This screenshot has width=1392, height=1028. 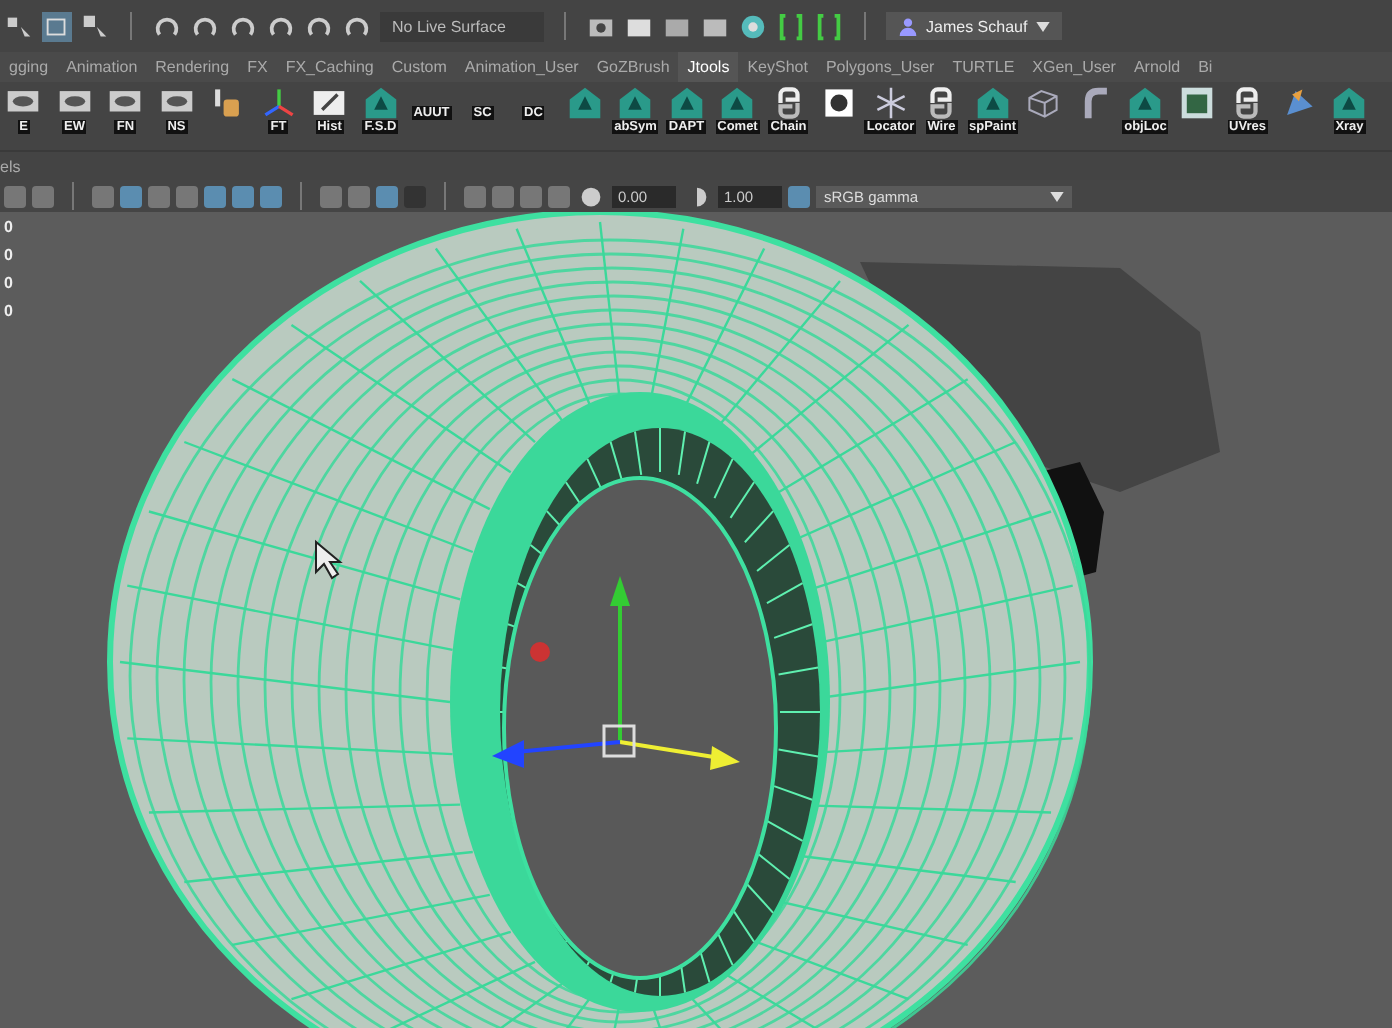 What do you see at coordinates (983, 67) in the screenshot?
I see `shelf-tab: TURTLE` at bounding box center [983, 67].